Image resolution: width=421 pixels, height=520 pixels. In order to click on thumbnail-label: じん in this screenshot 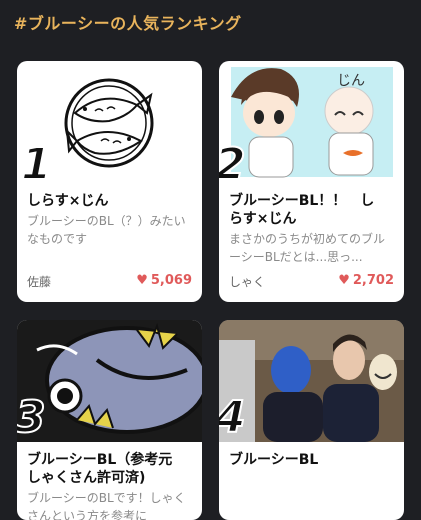, I will do `click(351, 81)`.